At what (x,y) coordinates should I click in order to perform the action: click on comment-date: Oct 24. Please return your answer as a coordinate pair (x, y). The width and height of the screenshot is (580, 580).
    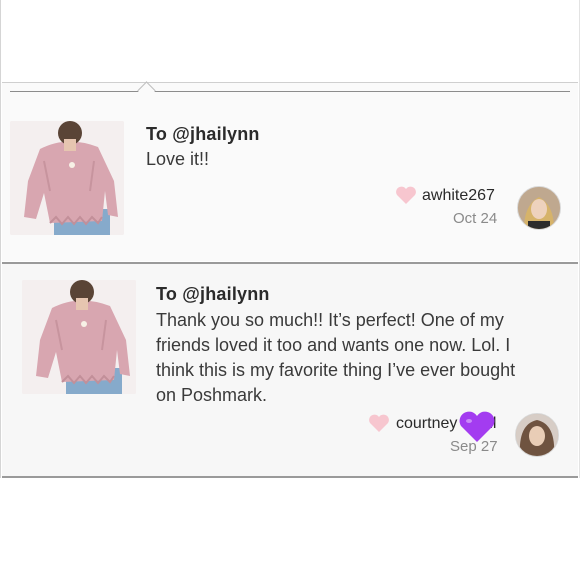
    Looking at the image, I should click on (475, 218).